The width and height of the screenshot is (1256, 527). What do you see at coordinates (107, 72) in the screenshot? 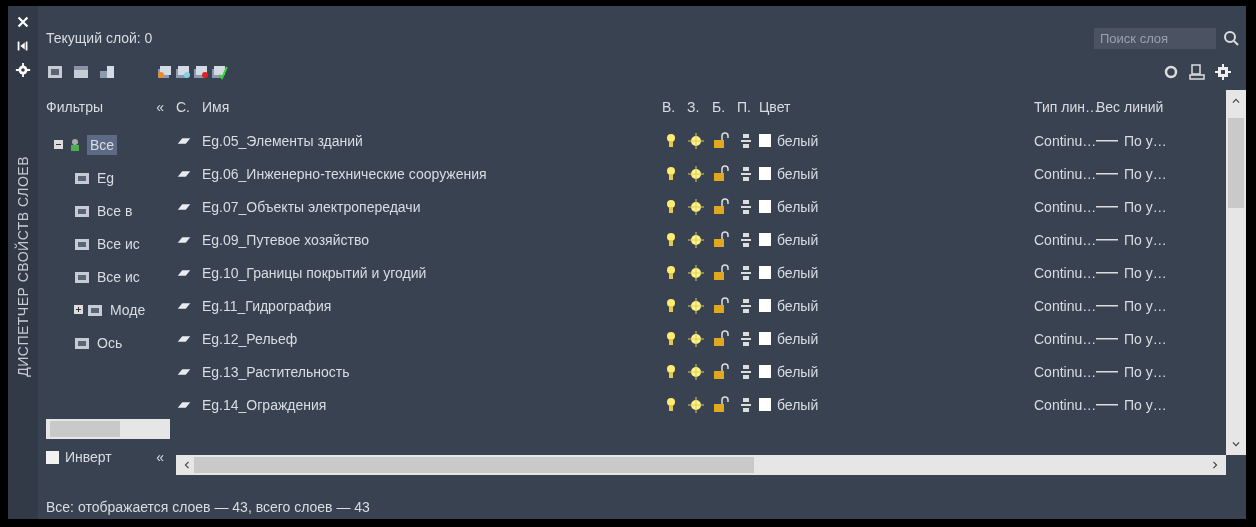
I see `layer-states-icon` at bounding box center [107, 72].